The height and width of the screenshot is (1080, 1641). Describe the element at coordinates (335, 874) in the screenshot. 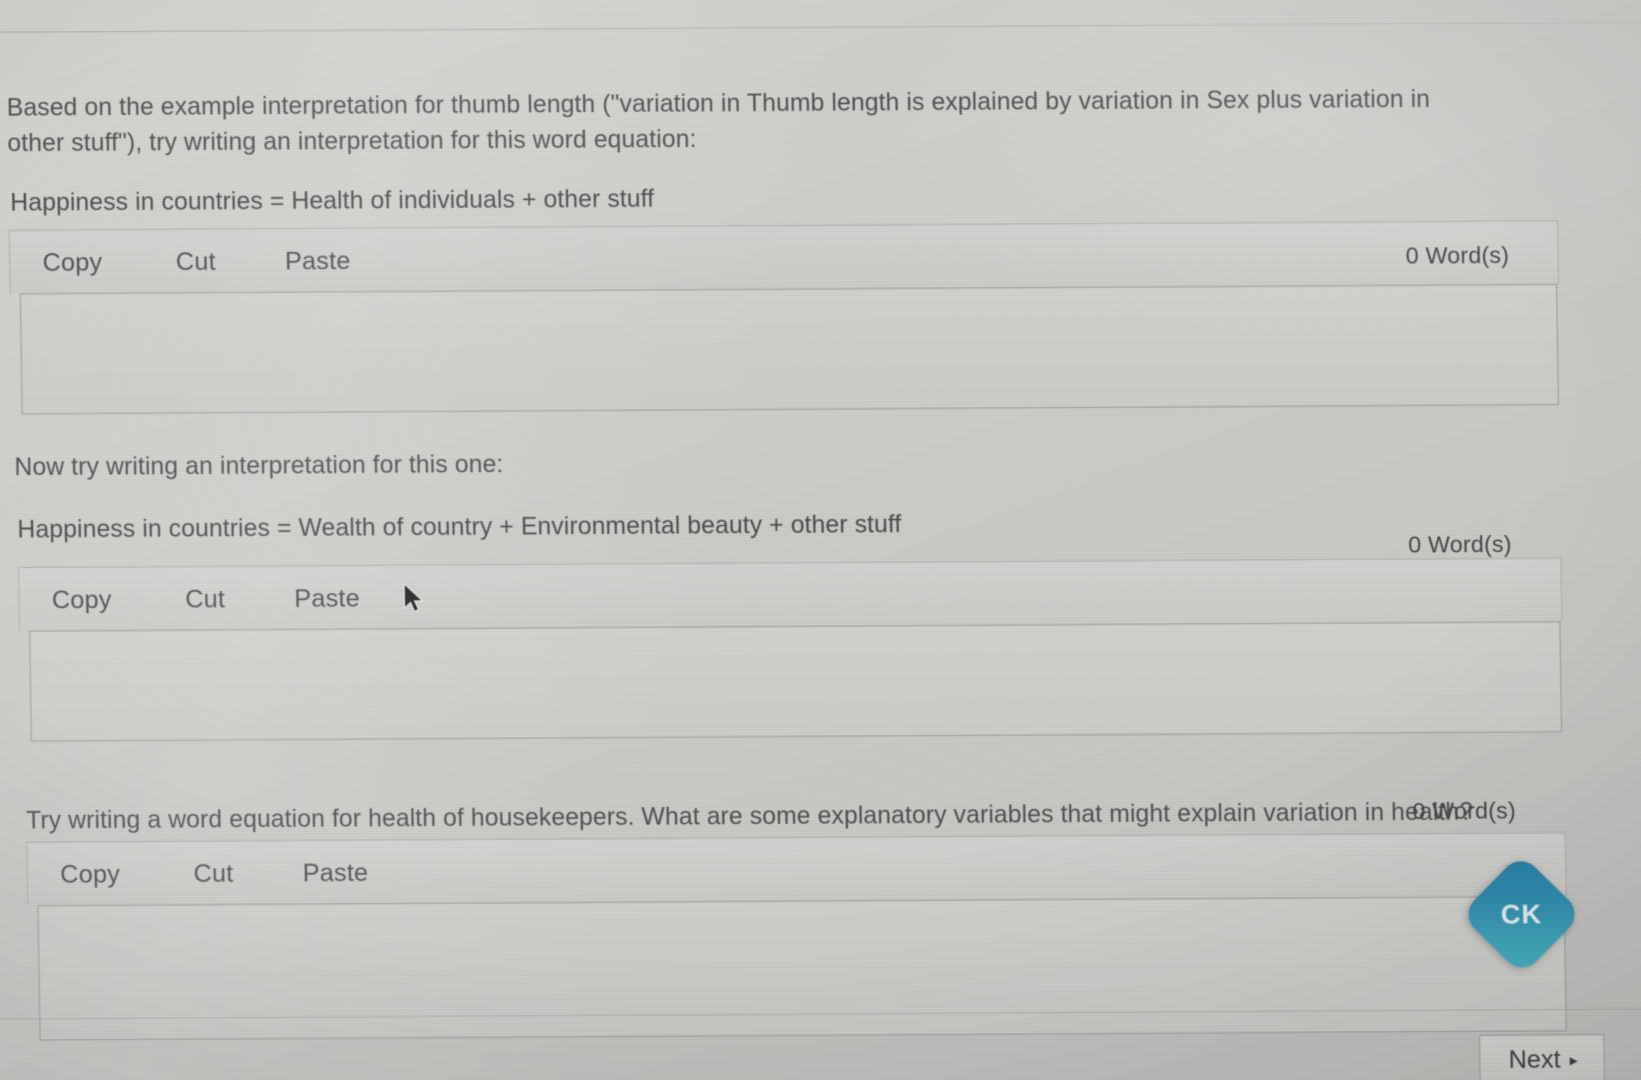

I see `editor-3-paste-button: Paste` at that location.